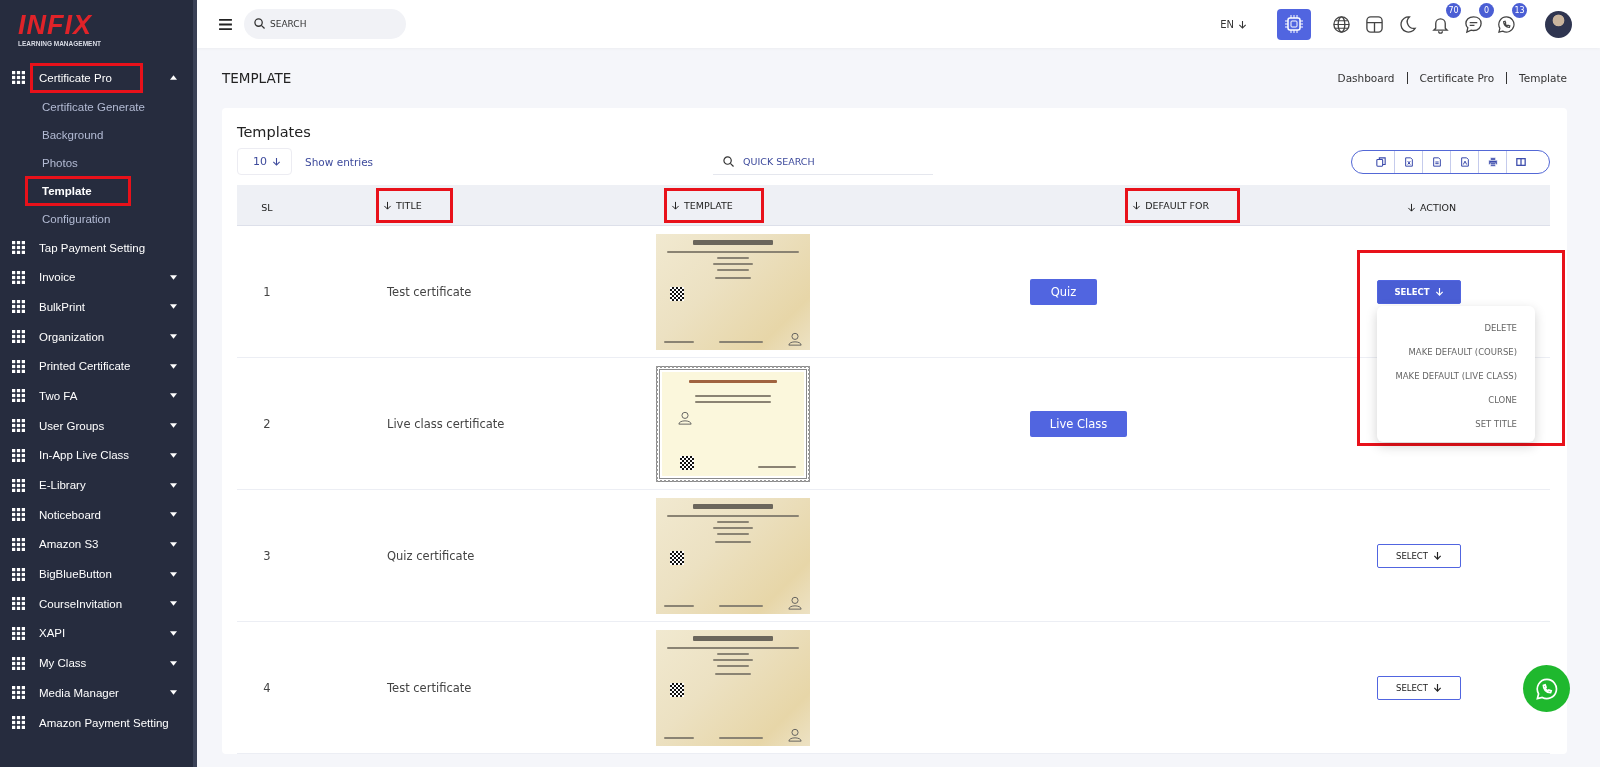  What do you see at coordinates (1519, 10) in the screenshot?
I see `whatsapp-badge: 13` at bounding box center [1519, 10].